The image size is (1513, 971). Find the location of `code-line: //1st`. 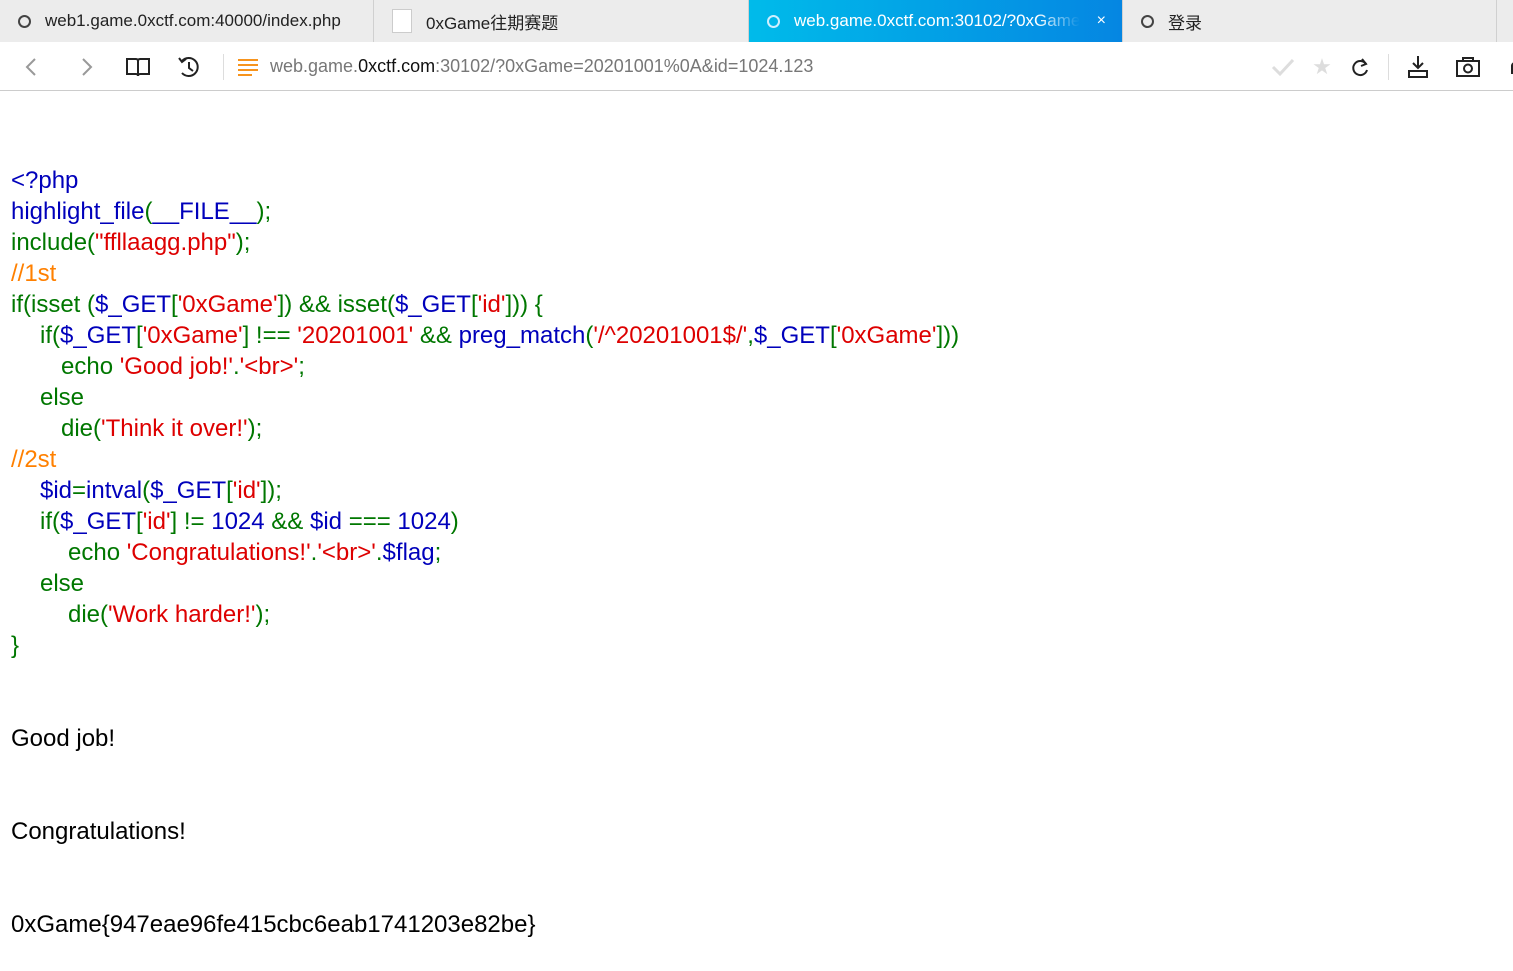

code-line: //1st is located at coordinates (485, 273).